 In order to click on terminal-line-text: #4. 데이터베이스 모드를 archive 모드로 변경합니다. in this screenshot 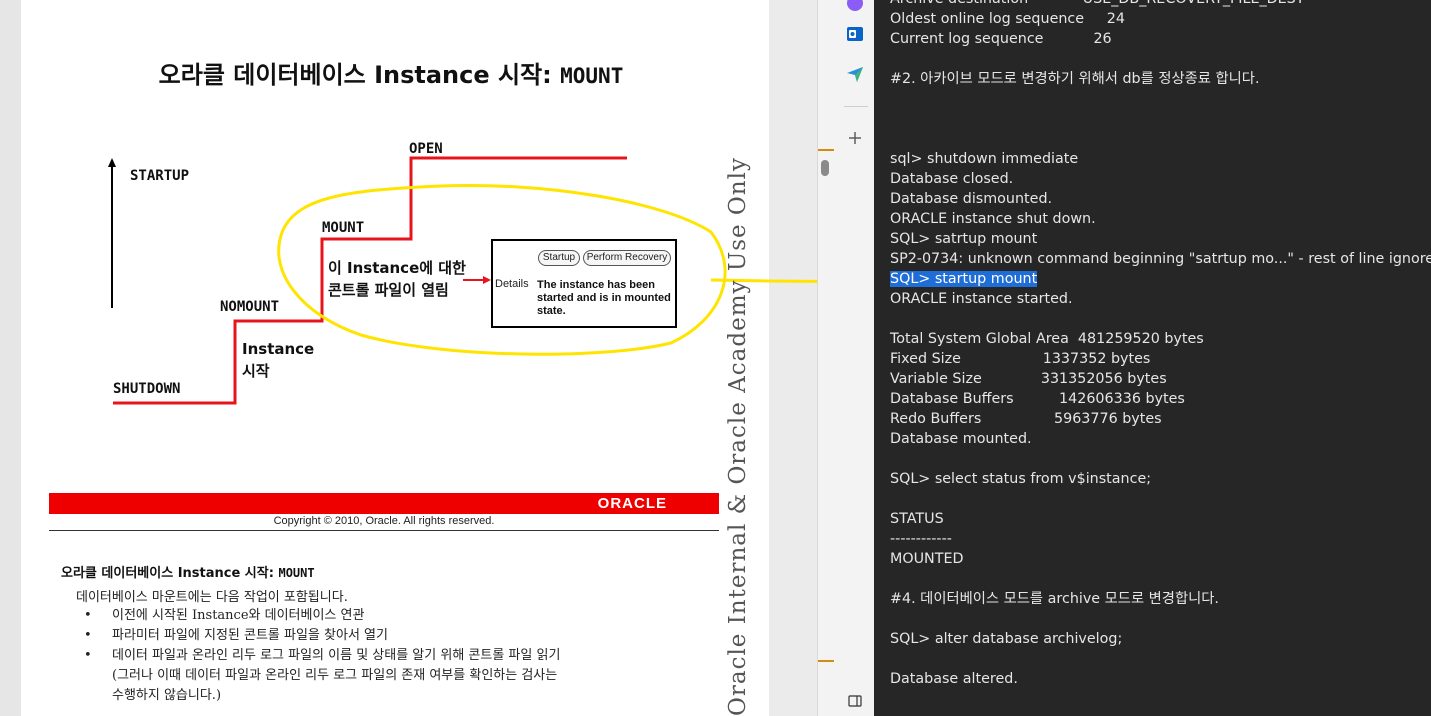, I will do `click(1054, 599)`.